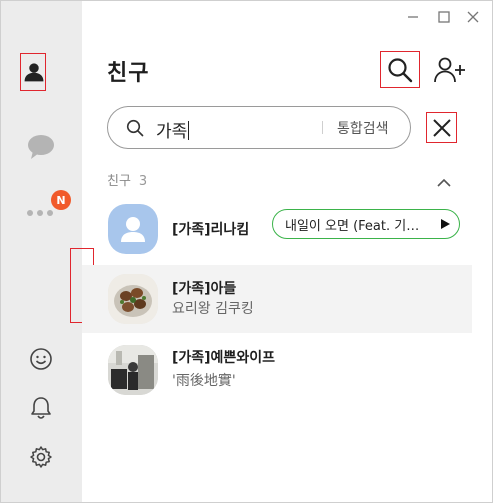  Describe the element at coordinates (259, 127) in the screenshot. I see `search-box: 가족 통합검색` at that location.